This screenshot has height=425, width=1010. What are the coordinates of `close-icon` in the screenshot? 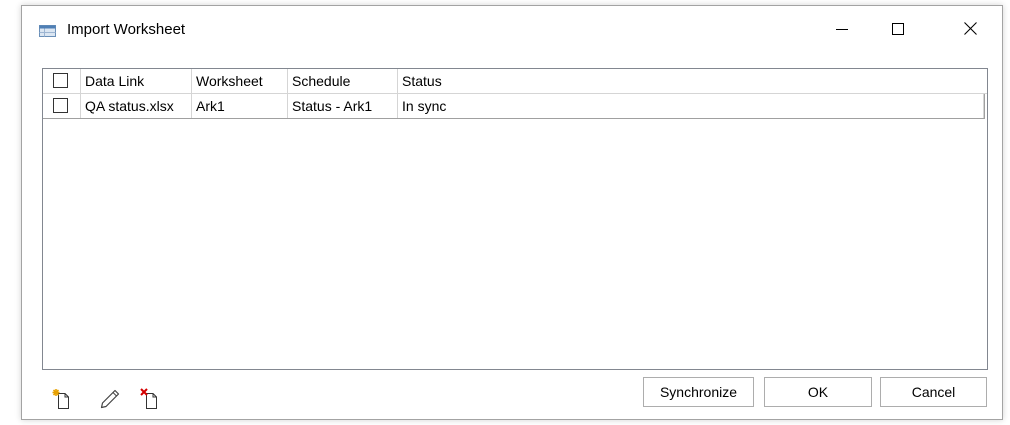 It's located at (970, 30).